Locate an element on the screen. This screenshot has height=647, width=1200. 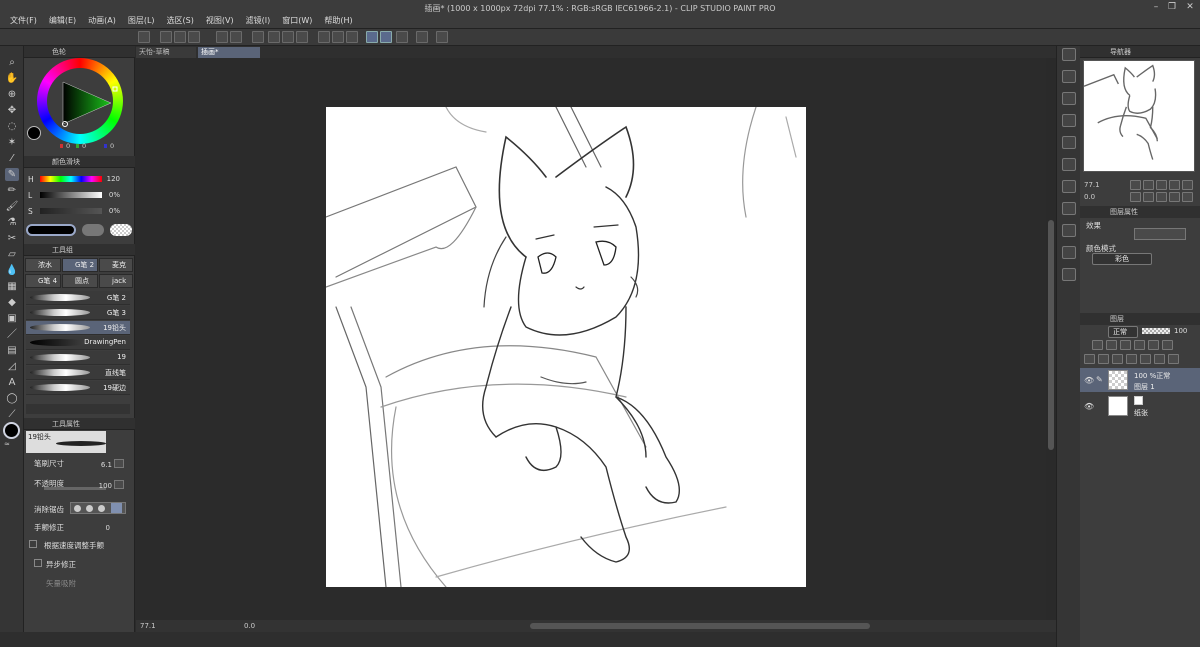
menu-item: 帮助(H) is located at coordinates (338, 21).